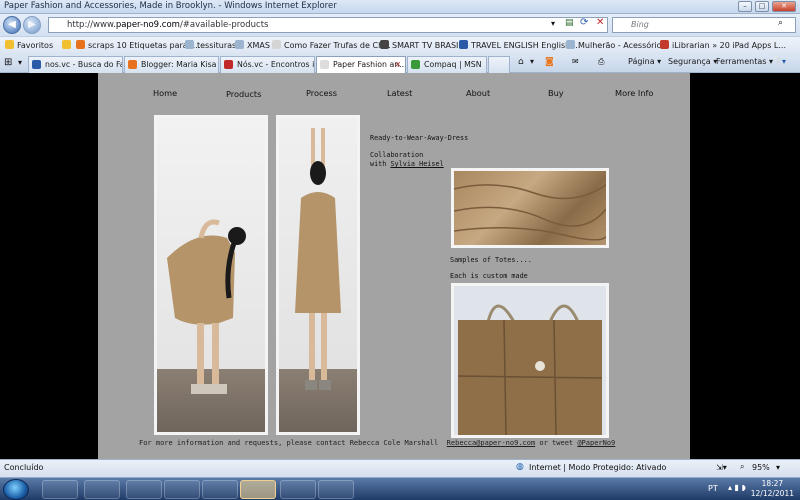 The width and height of the screenshot is (800, 500). What do you see at coordinates (243, 94) in the screenshot?
I see `menu-products: Products` at bounding box center [243, 94].